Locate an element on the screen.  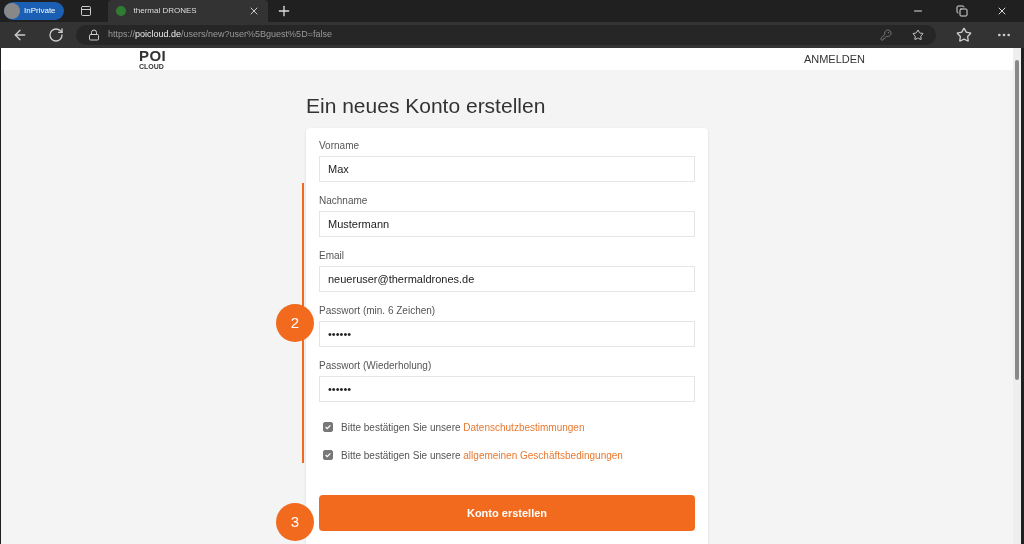
browser-tab: thermal DRONES is located at coordinates (187, 11).